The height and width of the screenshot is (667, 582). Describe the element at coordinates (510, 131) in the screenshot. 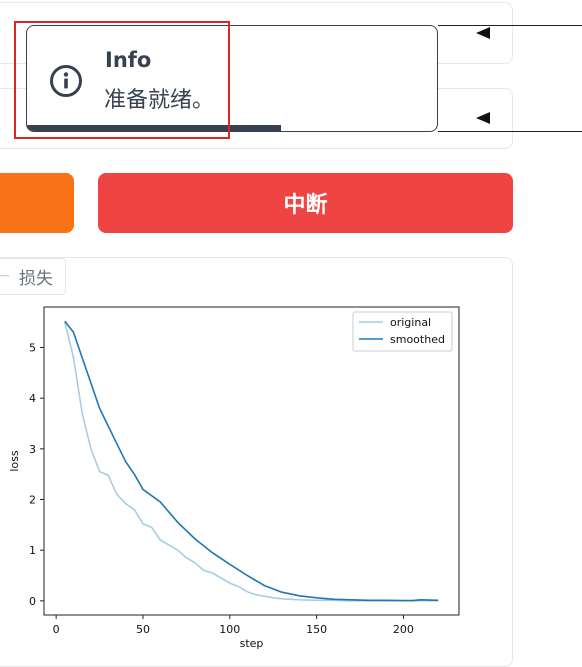

I see `callout-line-bottom` at that location.